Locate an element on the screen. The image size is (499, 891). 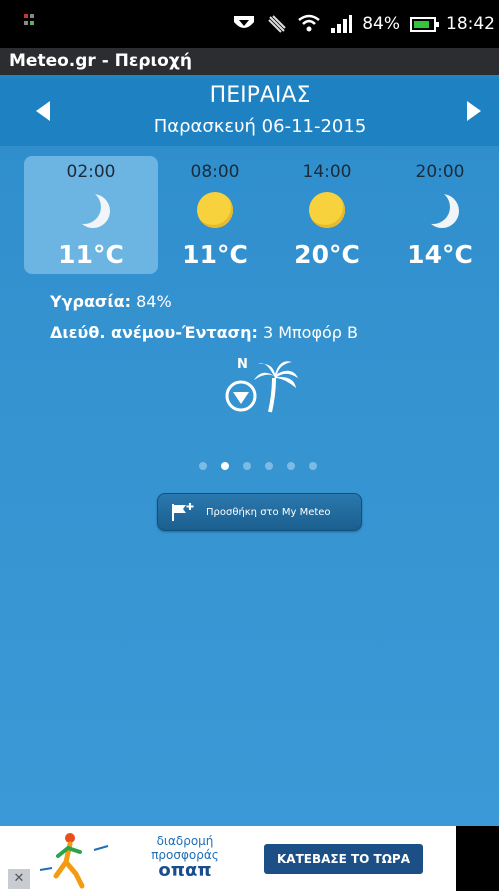
battery-percent: 84% is located at coordinates (381, 24).